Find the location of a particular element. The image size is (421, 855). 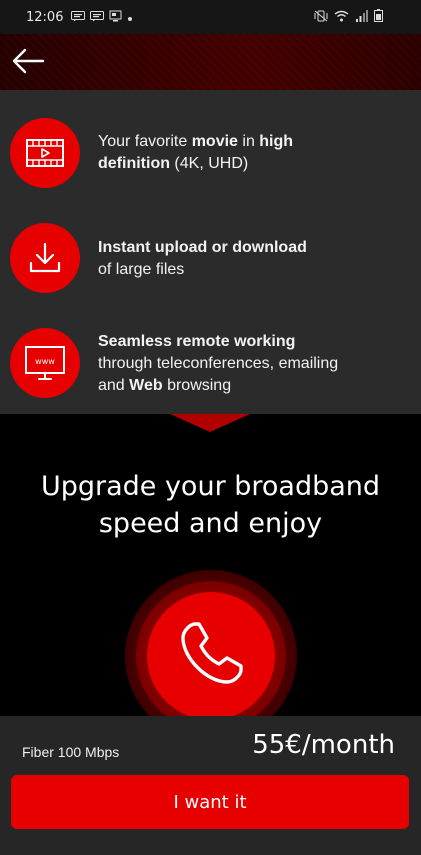

plan-price: 55€/month is located at coordinates (323, 745).